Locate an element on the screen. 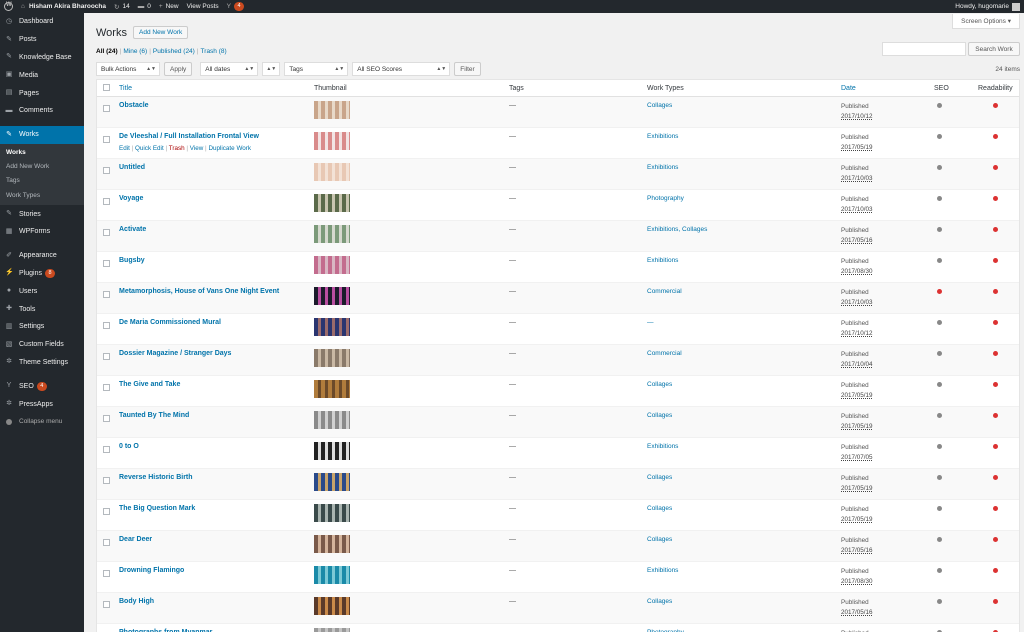 Image resolution: width=1024 pixels, height=632 pixels. sidebar-item-tools: ✚ Tools is located at coordinates (42, 309).